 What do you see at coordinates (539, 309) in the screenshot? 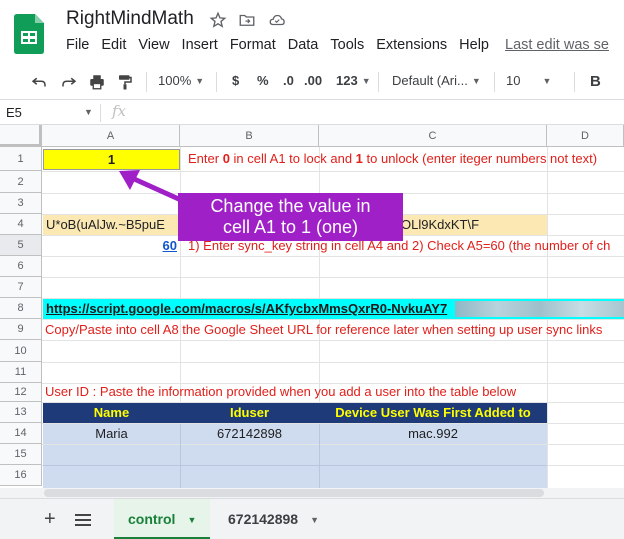
I see `redacted-url-blur` at bounding box center [539, 309].